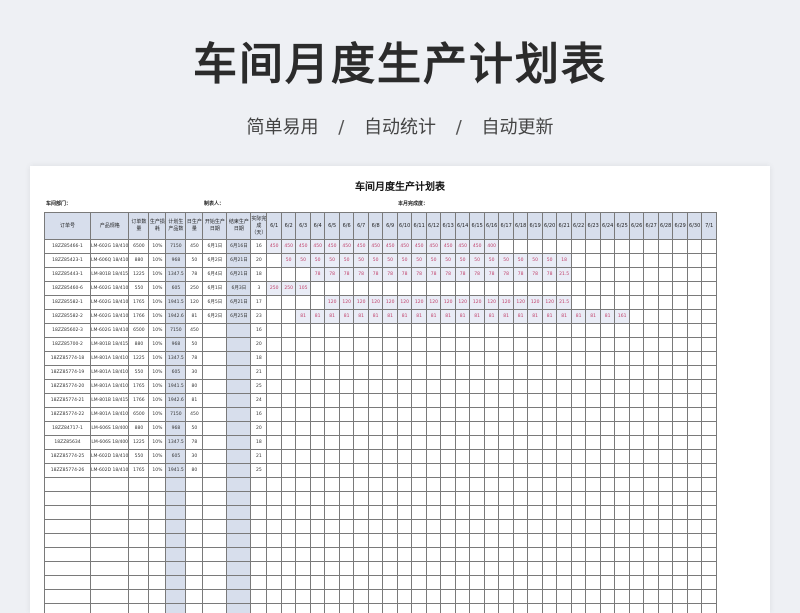 This screenshot has height=613, width=800. I want to click on cell-start: 6月1日, so click(215, 288).